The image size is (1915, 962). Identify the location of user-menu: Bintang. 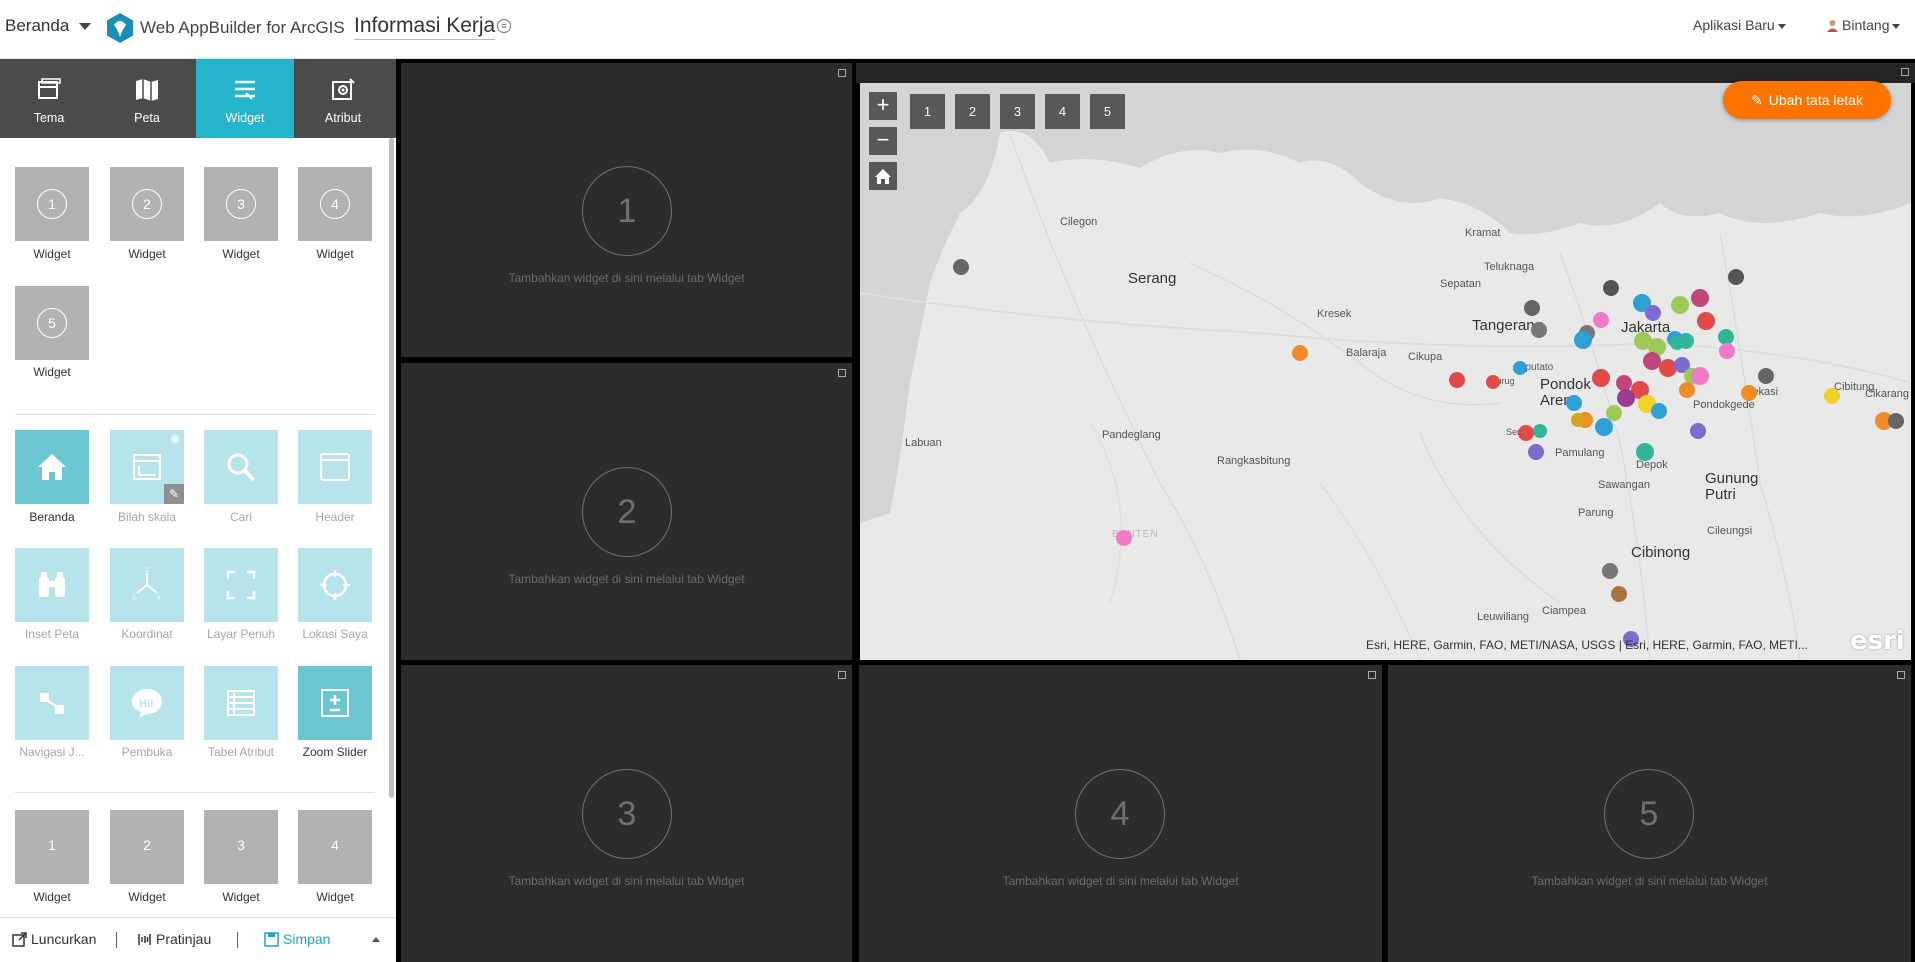
(1863, 25).